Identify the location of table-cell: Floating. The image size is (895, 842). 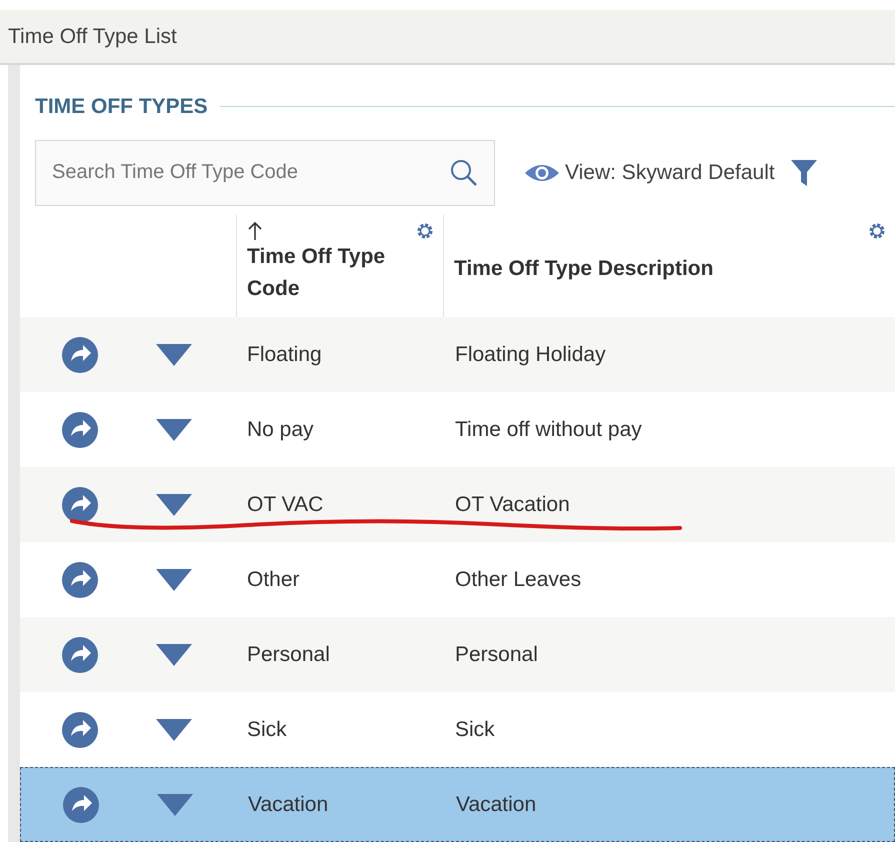
(284, 354).